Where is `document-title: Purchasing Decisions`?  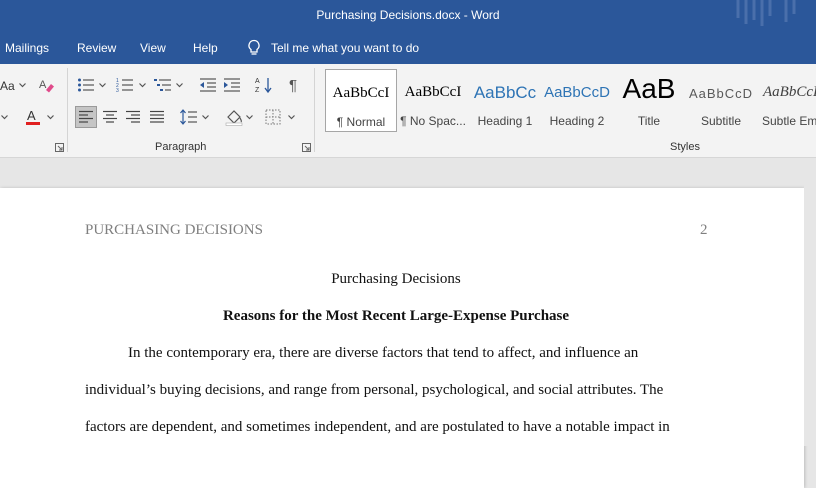 document-title: Purchasing Decisions is located at coordinates (396, 279).